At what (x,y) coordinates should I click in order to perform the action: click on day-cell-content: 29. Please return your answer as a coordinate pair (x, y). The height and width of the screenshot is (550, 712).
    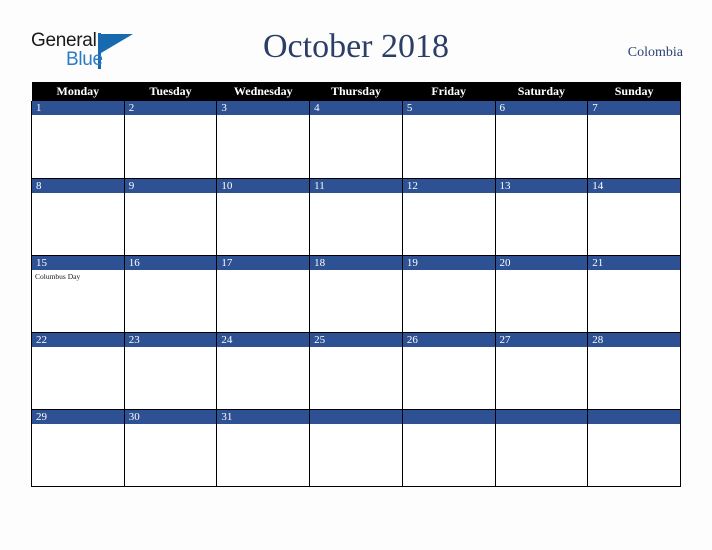
    Looking at the image, I should click on (78, 447).